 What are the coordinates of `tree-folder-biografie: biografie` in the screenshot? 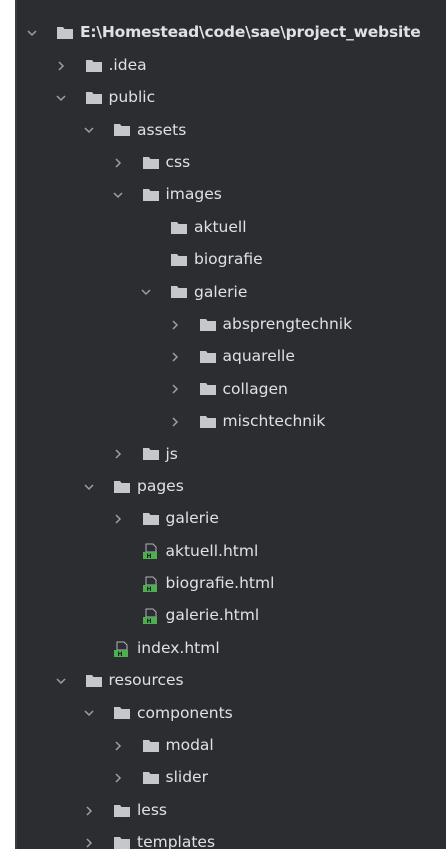 It's located at (230, 260).